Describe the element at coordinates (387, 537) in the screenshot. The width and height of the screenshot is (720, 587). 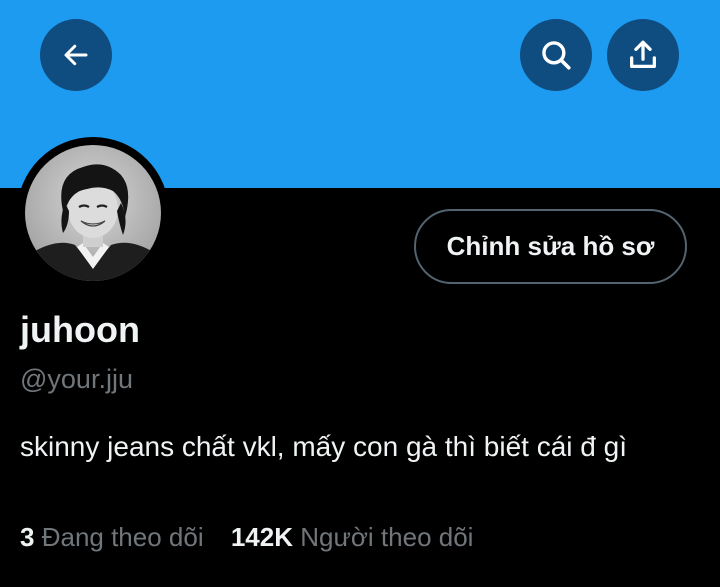
I see `followers-label: Người theo dõi` at that location.